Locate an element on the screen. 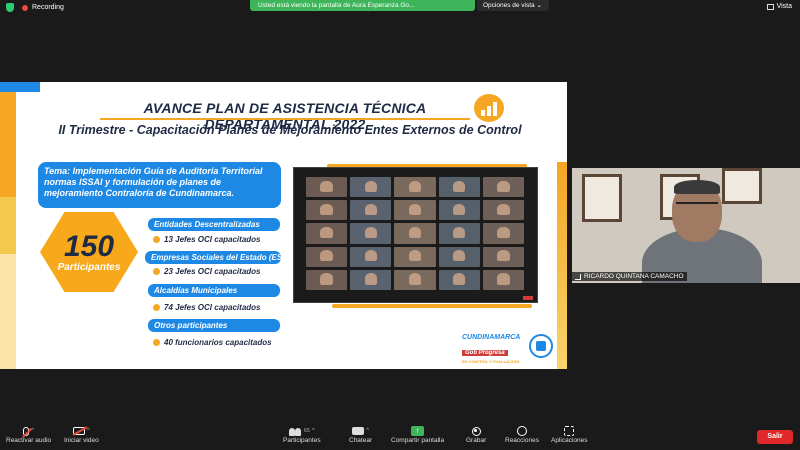 The image size is (800, 450). category-detail-text: 23 Jefes OCI capacitados is located at coordinates (212, 271).